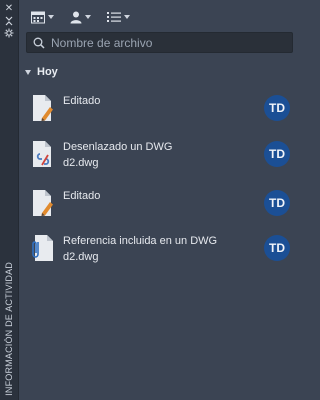 This screenshot has height=400, width=320. Describe the element at coordinates (9, 33) in the screenshot. I see `settings-gear-icon` at that location.